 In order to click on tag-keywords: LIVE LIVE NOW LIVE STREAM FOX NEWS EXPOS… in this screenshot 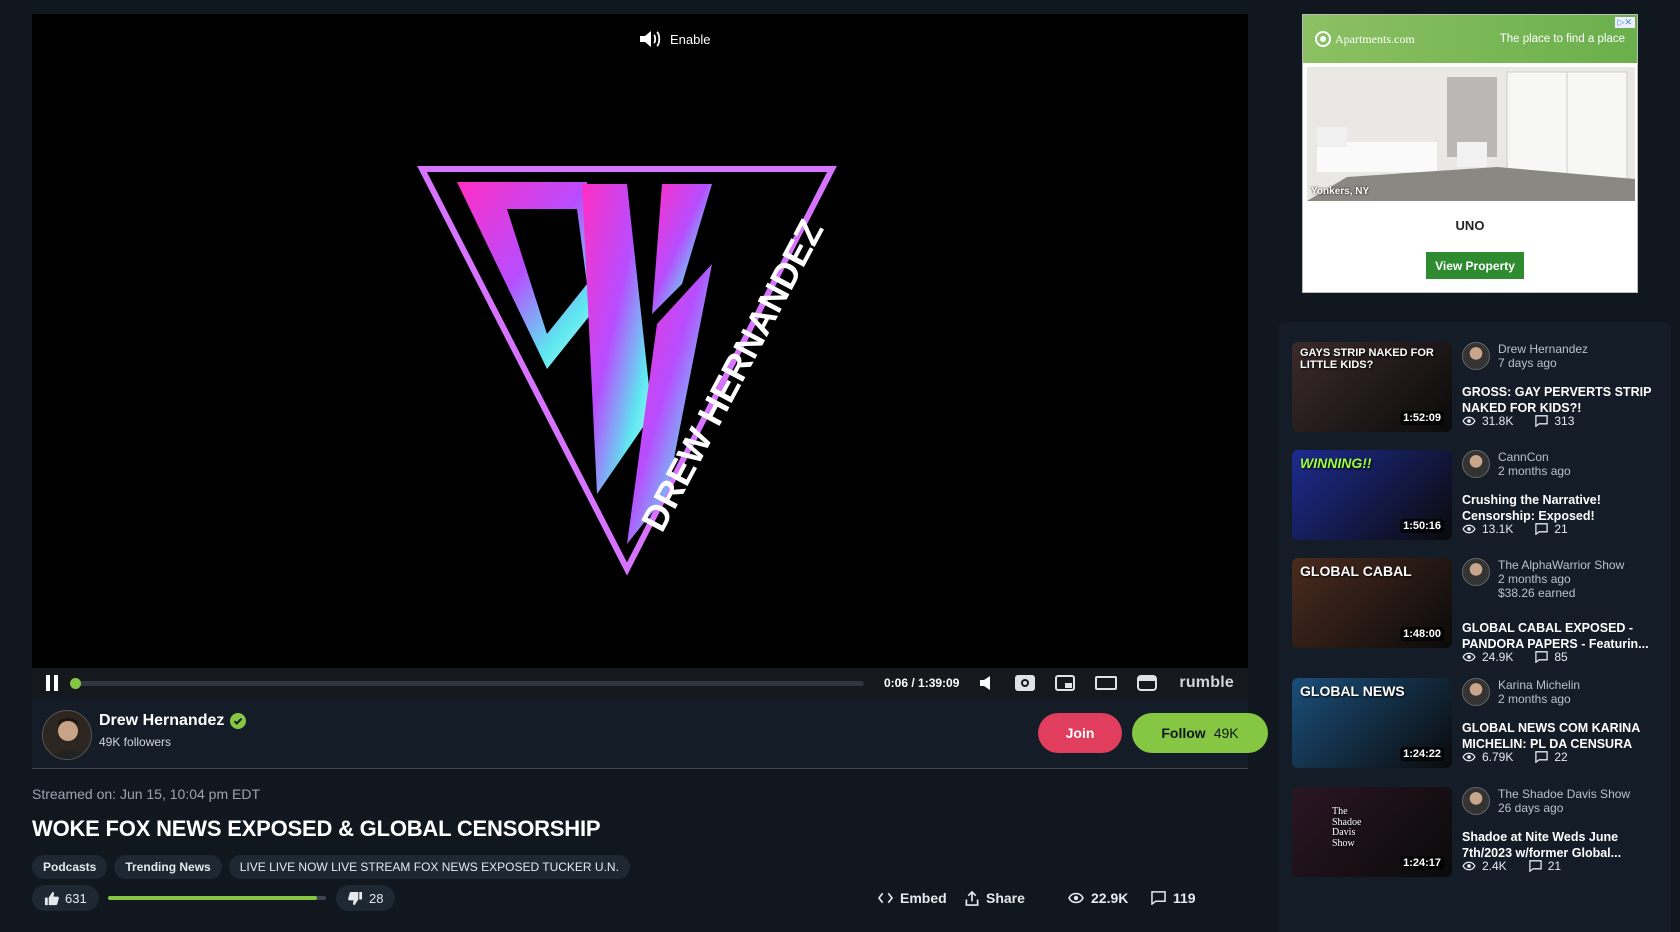, I will do `click(429, 867)`.